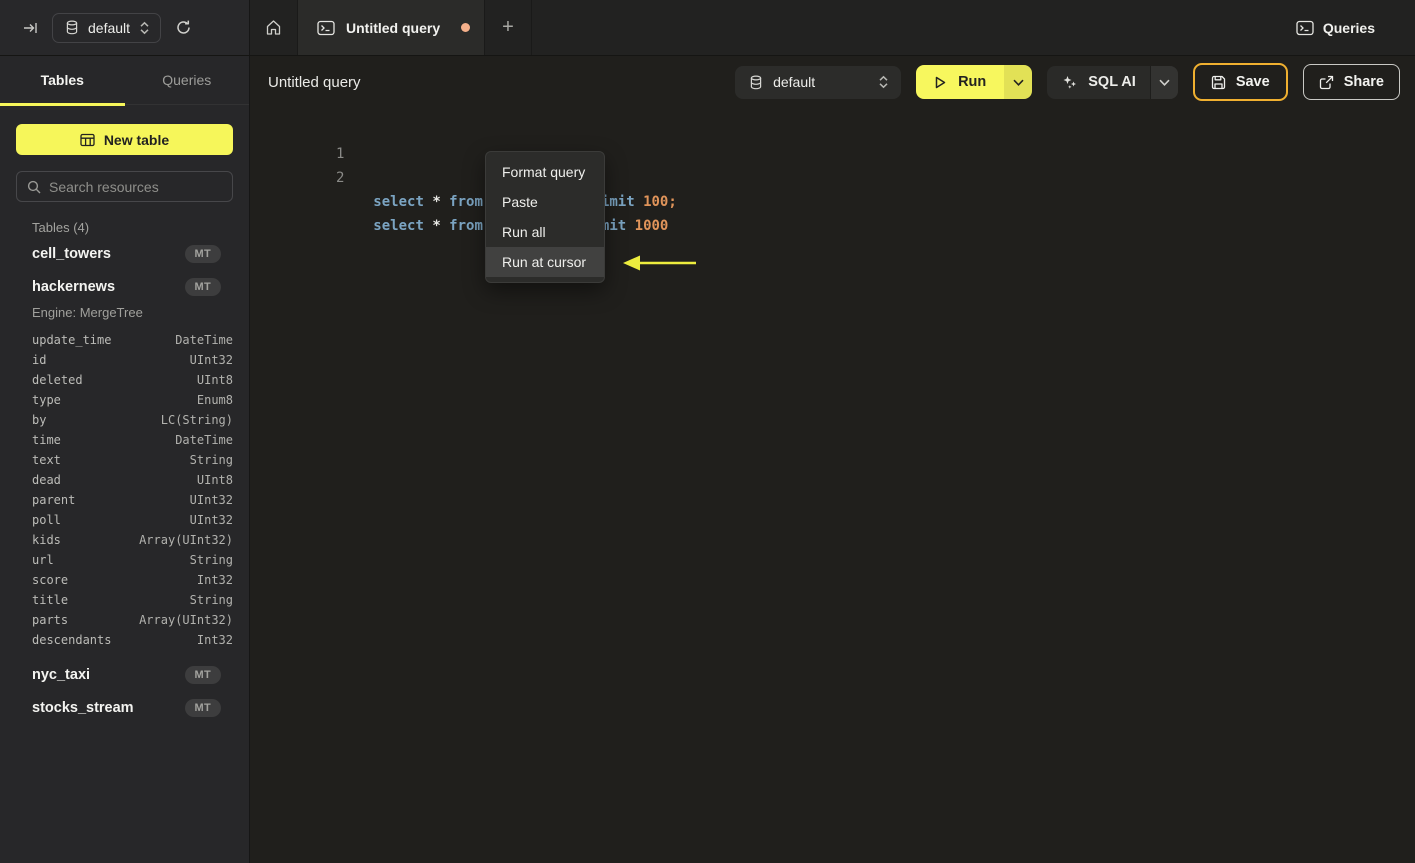  What do you see at coordinates (139, 186) in the screenshot?
I see `search-input` at bounding box center [139, 186].